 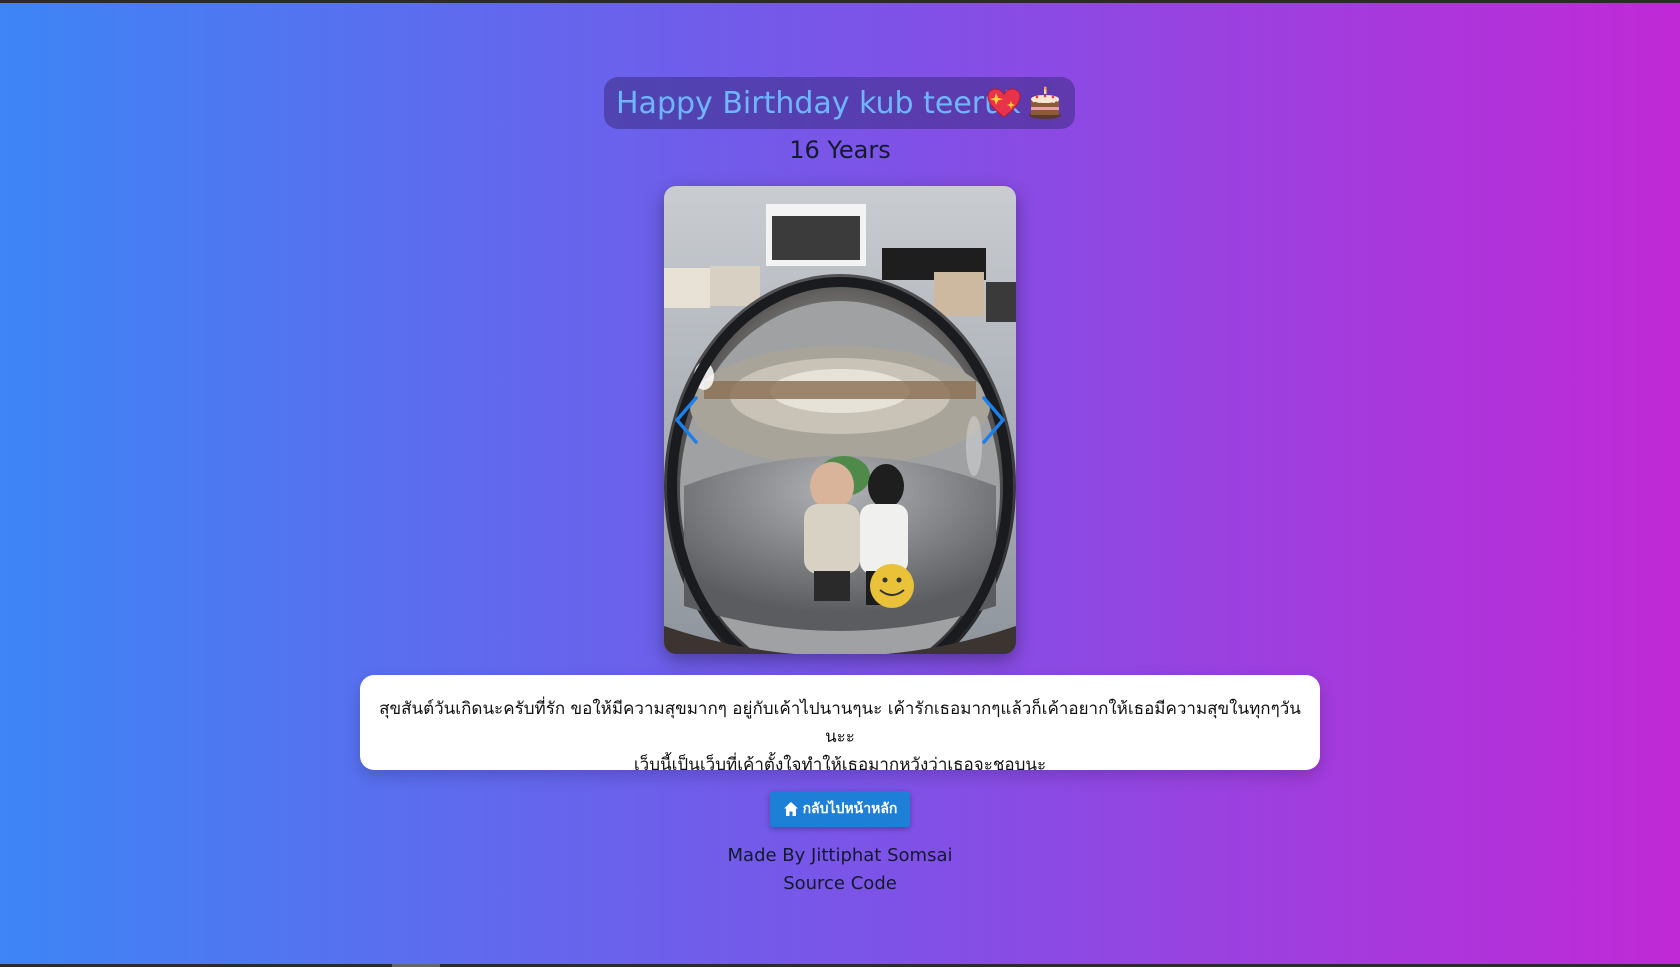 I want to click on age-subtitle: 16 Years, so click(x=840, y=150).